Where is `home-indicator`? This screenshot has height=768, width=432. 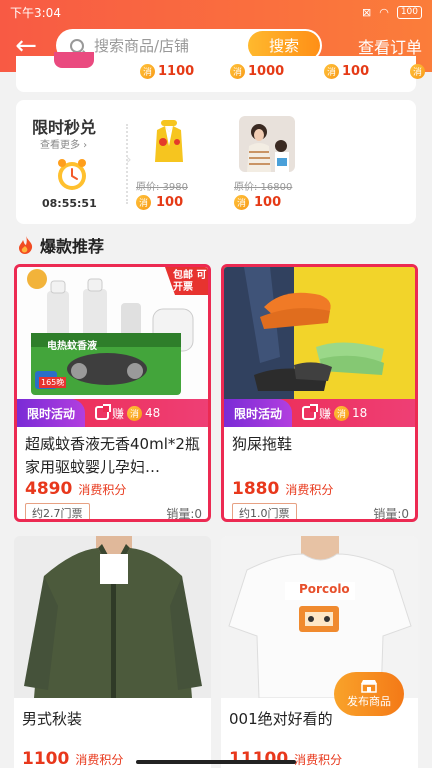 home-indicator is located at coordinates (216, 762).